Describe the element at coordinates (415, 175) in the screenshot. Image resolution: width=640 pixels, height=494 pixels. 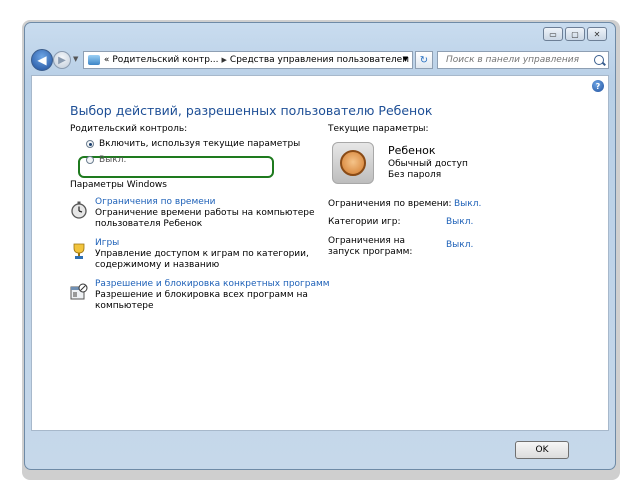
I see `user-password-status: Без пароля` at that location.